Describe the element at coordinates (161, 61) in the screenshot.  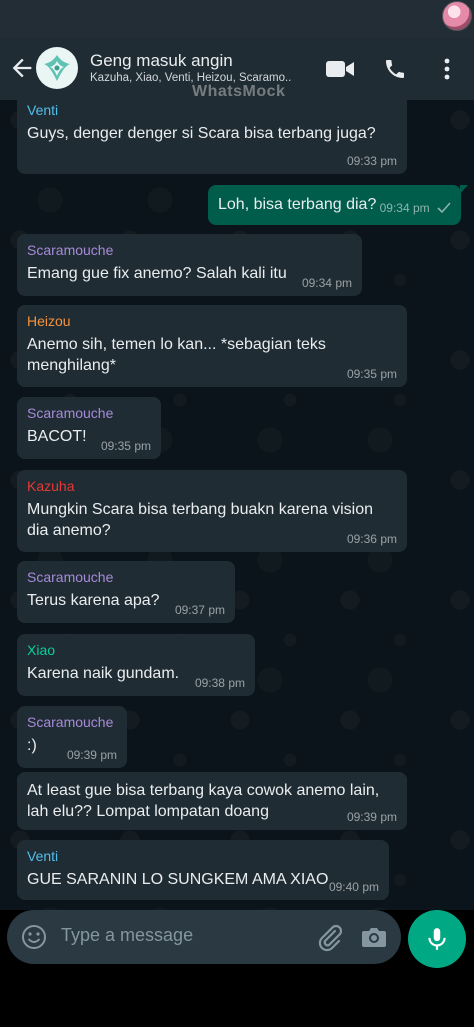
I see `group-name: Geng masuk angin` at that location.